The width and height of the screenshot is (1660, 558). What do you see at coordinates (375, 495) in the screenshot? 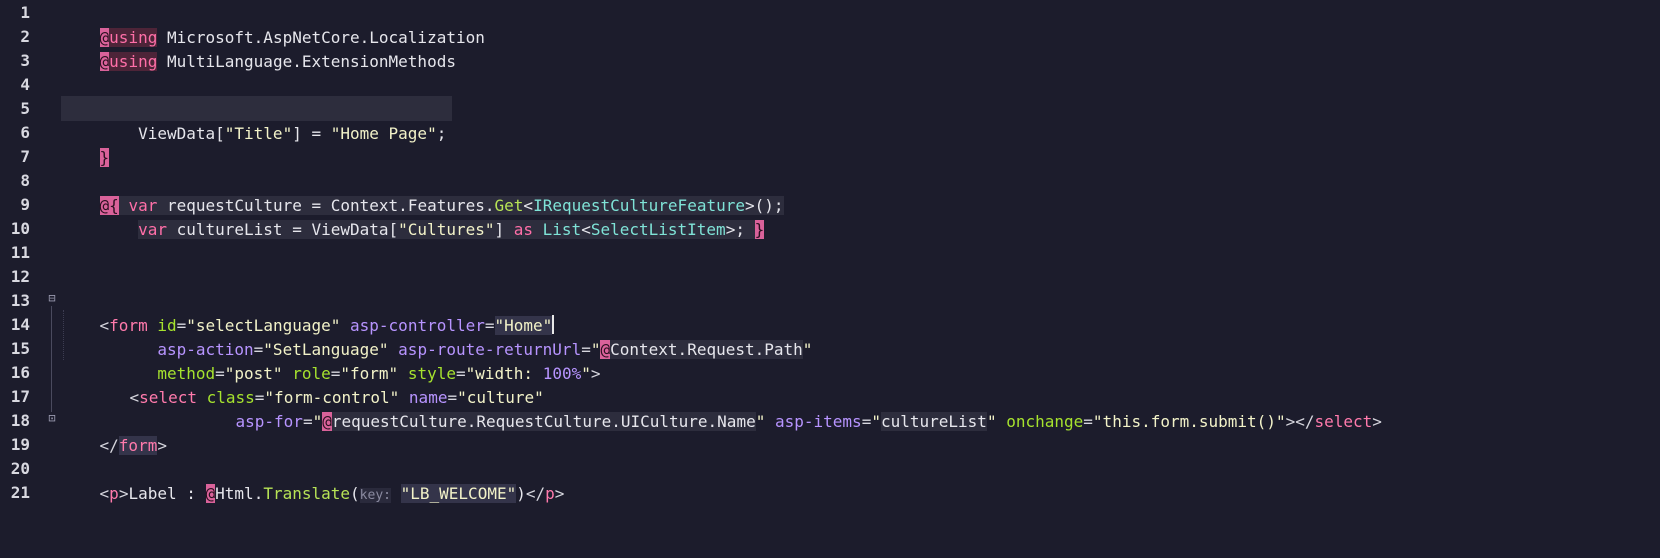
I see `parameter-hint: key:` at bounding box center [375, 495].